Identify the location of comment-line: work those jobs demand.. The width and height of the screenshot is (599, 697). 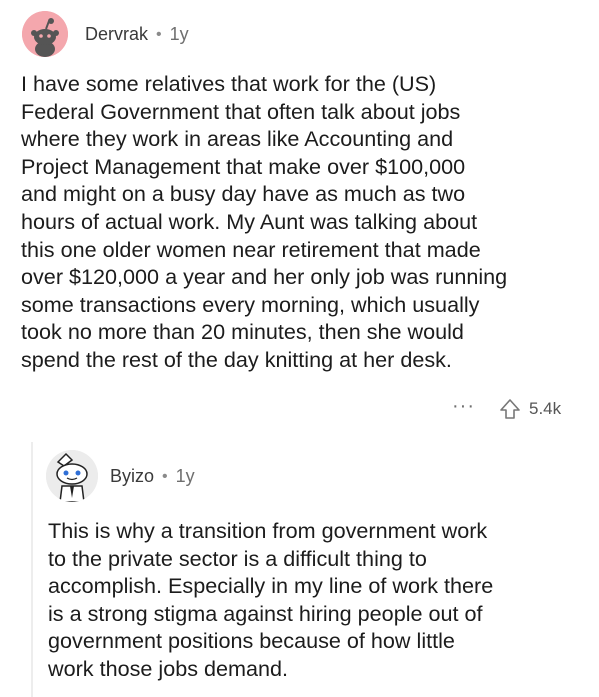
(168, 668).